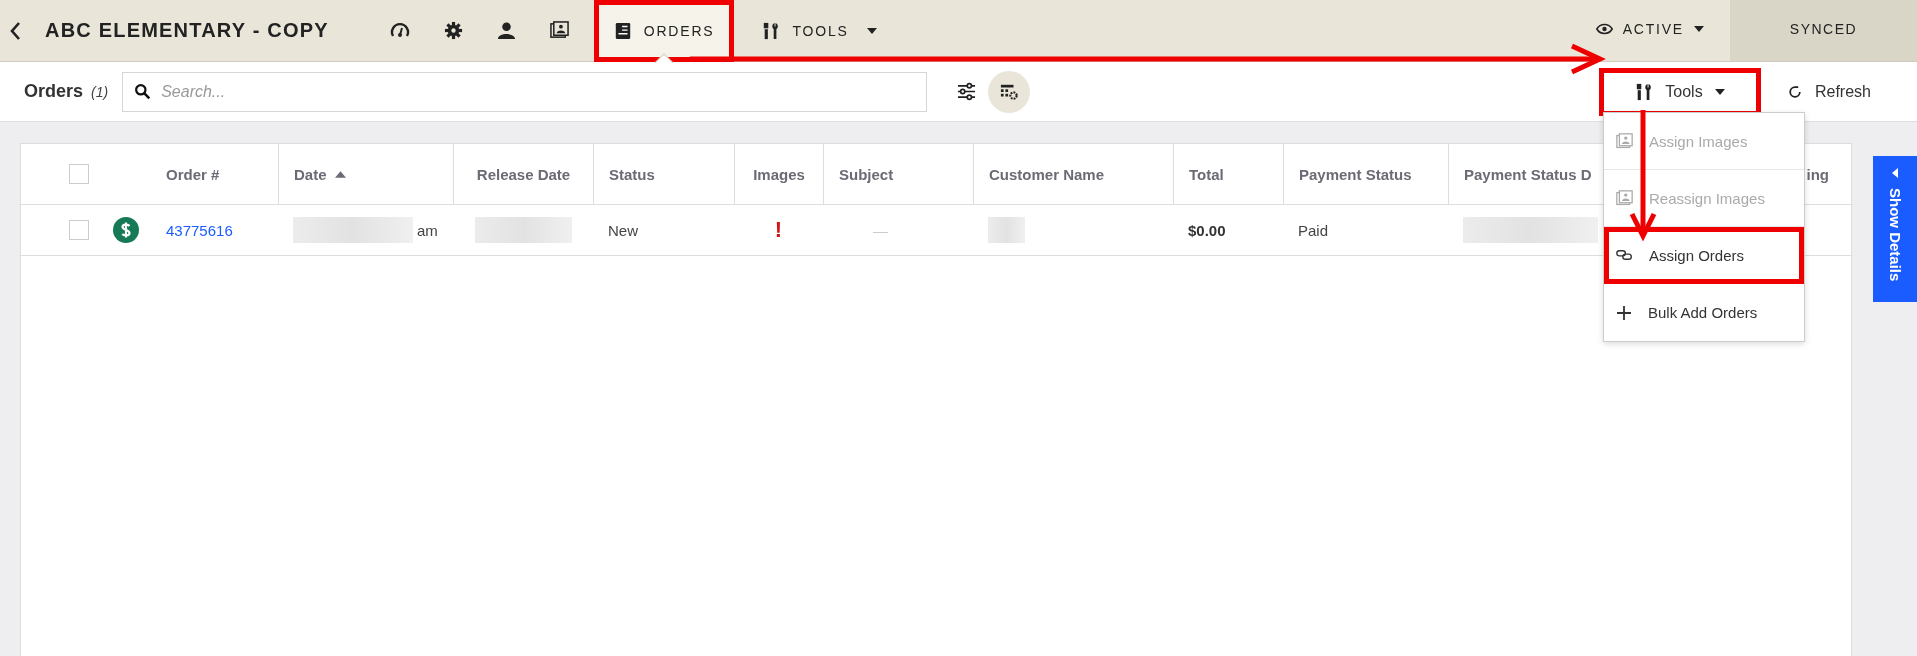 This screenshot has height=656, width=1917. Describe the element at coordinates (1679, 91) in the screenshot. I see `tools-dropdown-button: Tools` at that location.